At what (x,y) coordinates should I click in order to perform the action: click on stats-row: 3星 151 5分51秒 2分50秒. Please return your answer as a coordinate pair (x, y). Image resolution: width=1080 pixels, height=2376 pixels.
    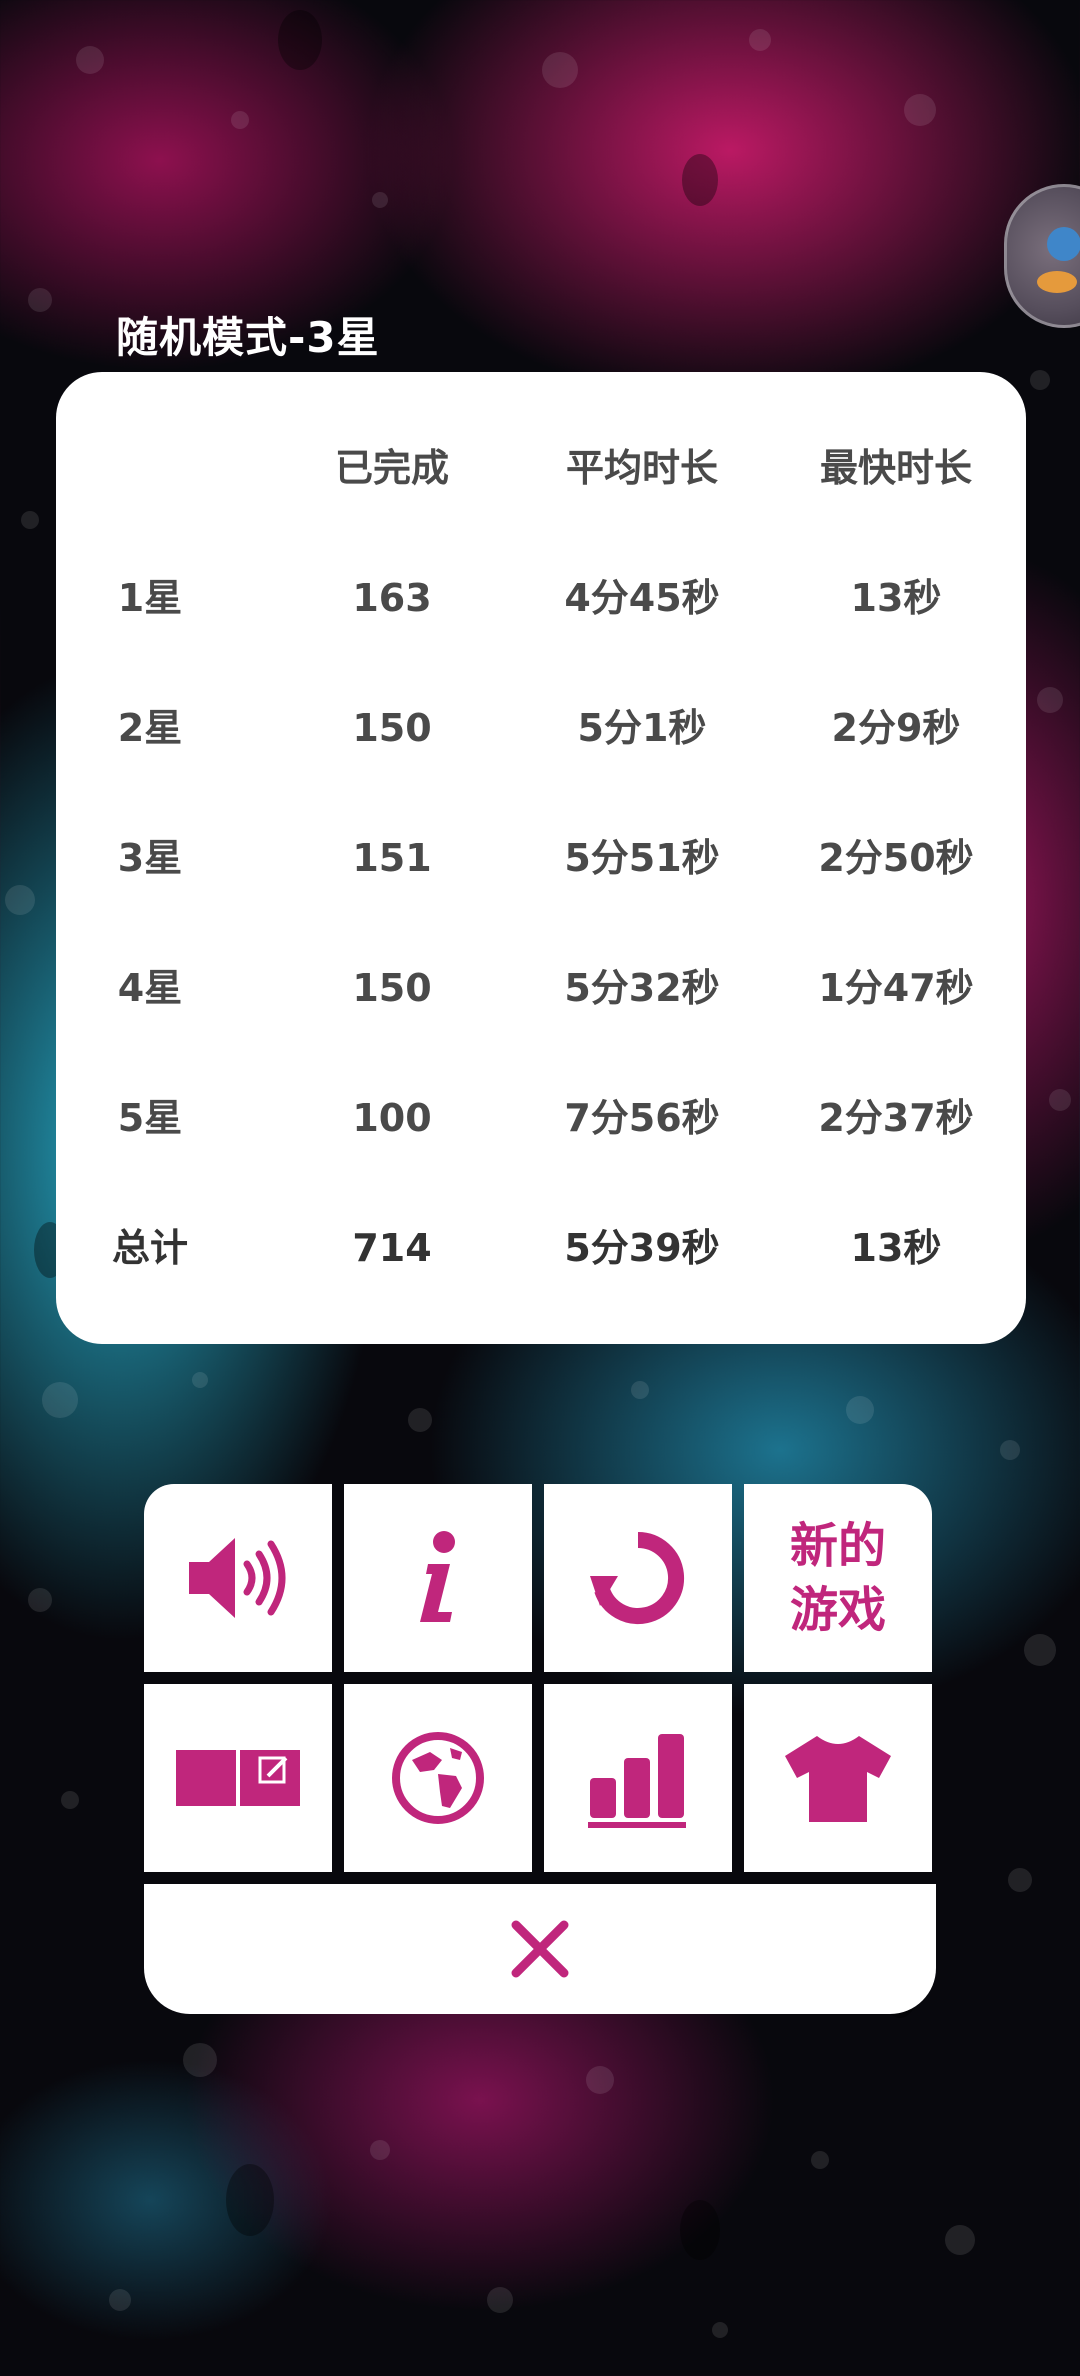
    Looking at the image, I should click on (541, 858).